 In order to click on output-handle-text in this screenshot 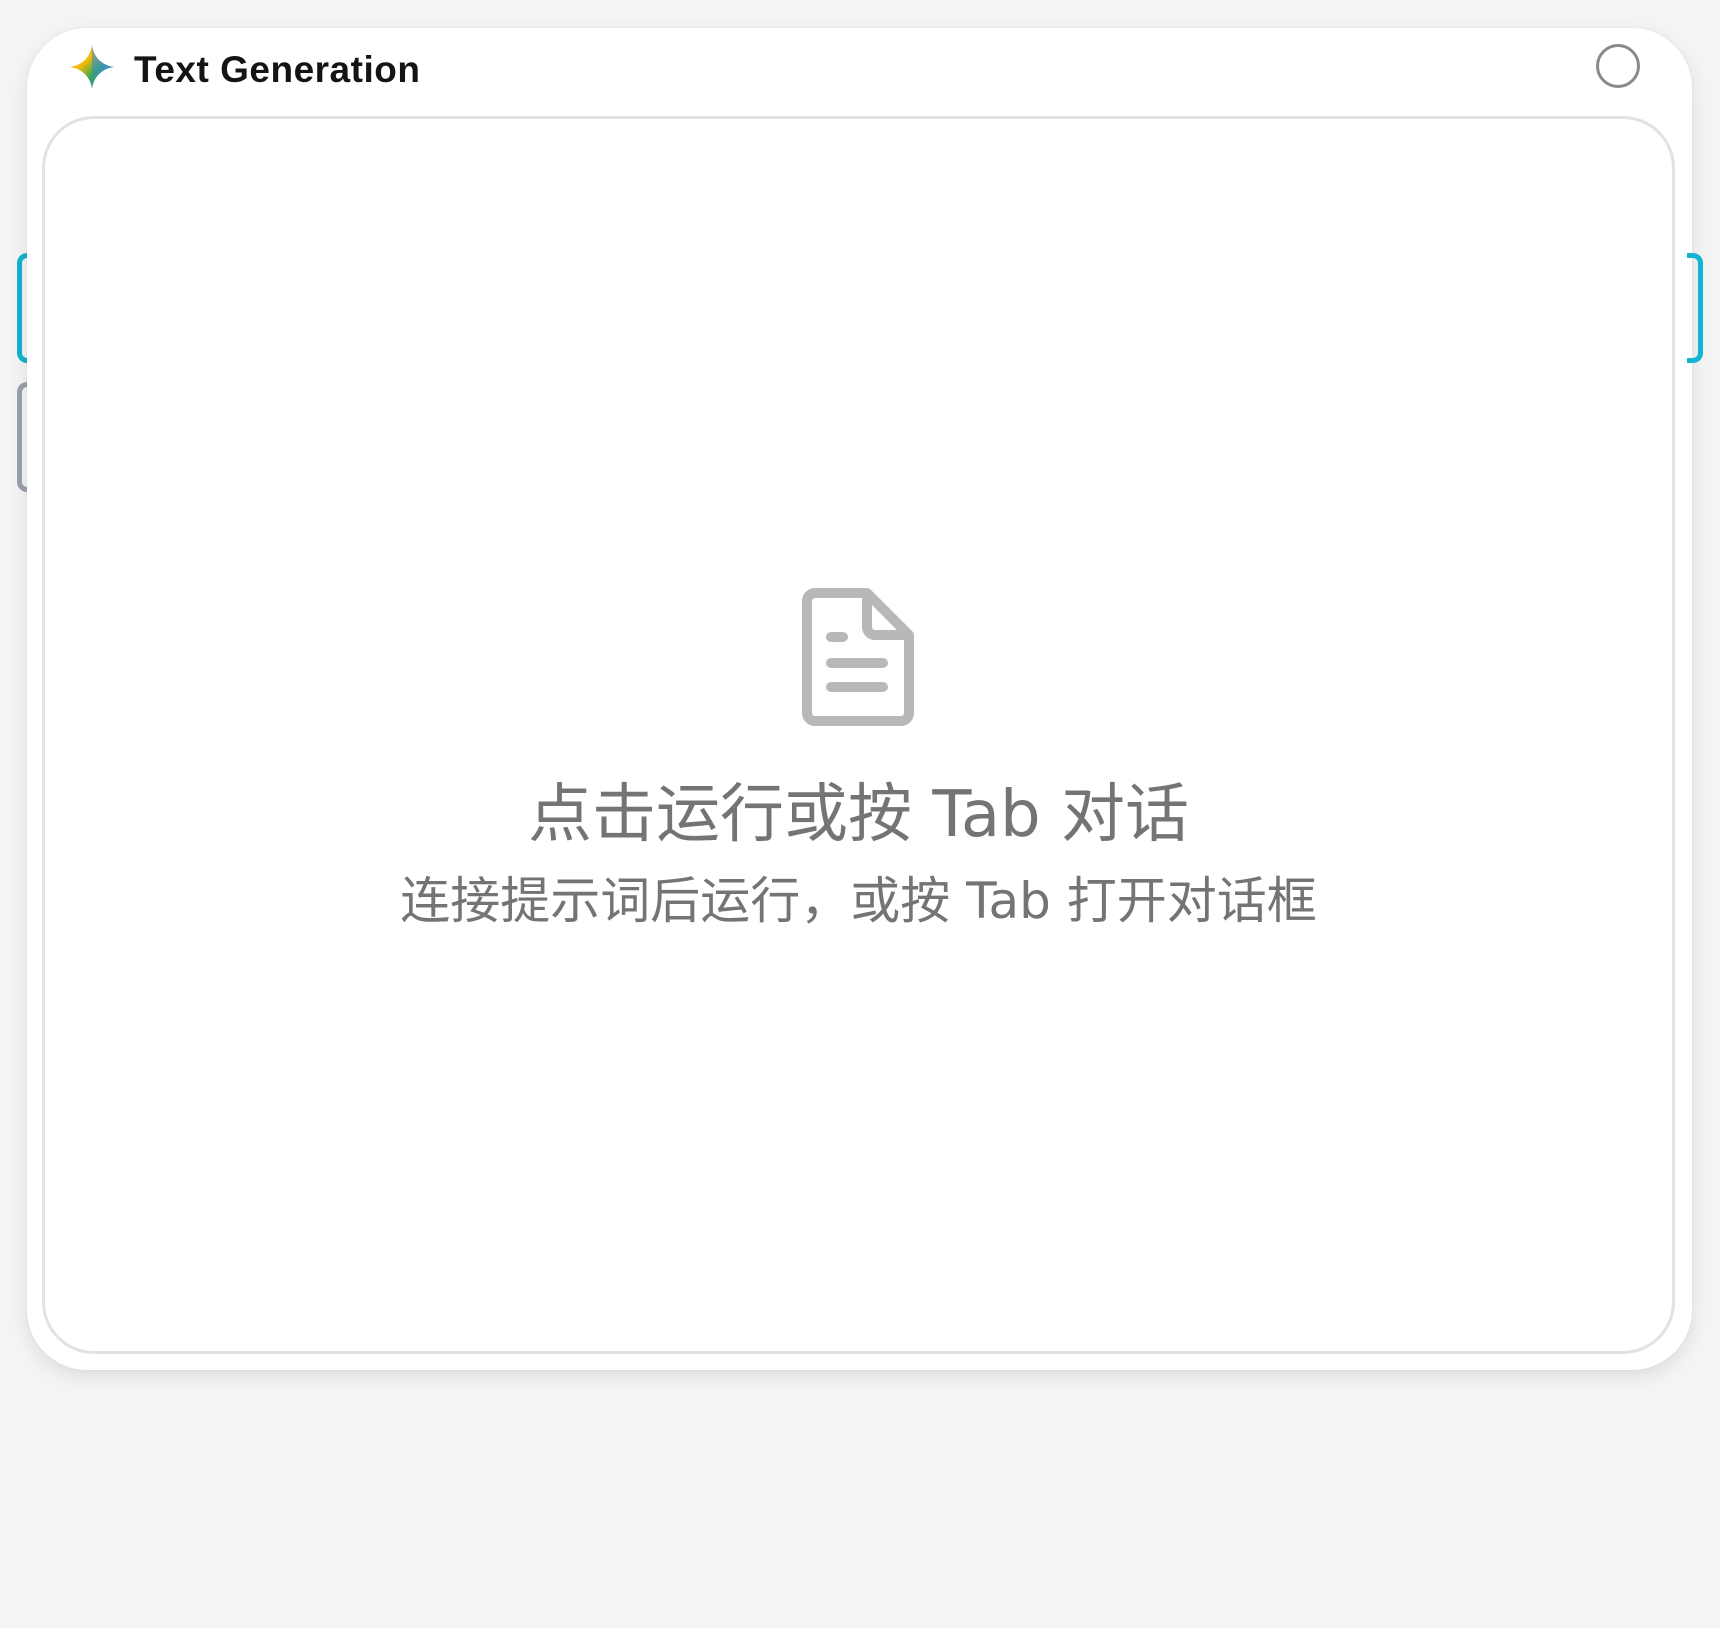, I will do `click(1695, 308)`.